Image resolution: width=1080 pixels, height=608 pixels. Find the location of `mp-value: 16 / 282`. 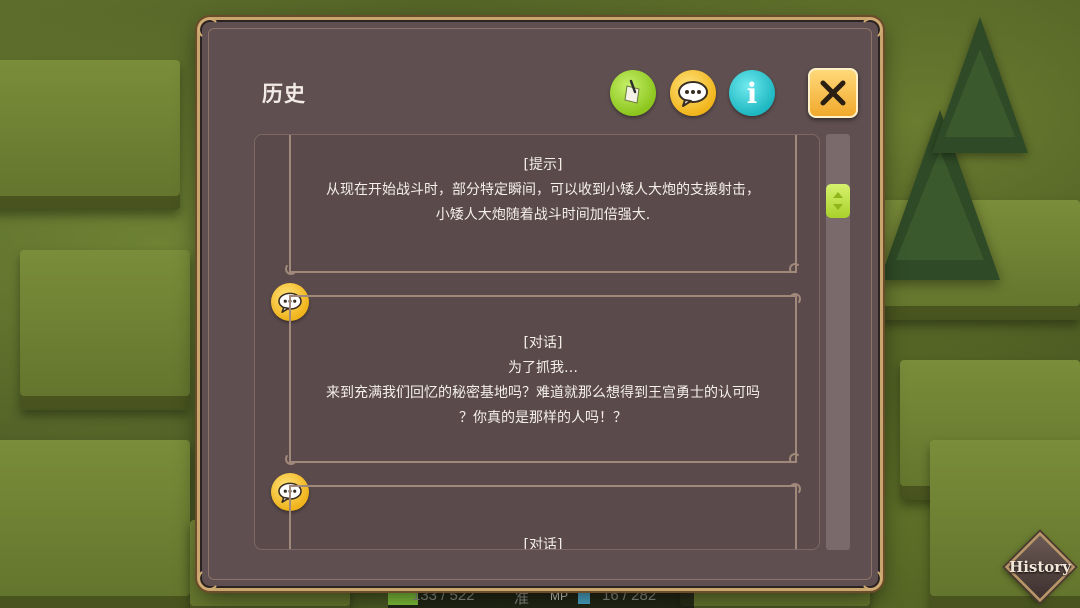

mp-value: 16 / 282 is located at coordinates (629, 595).